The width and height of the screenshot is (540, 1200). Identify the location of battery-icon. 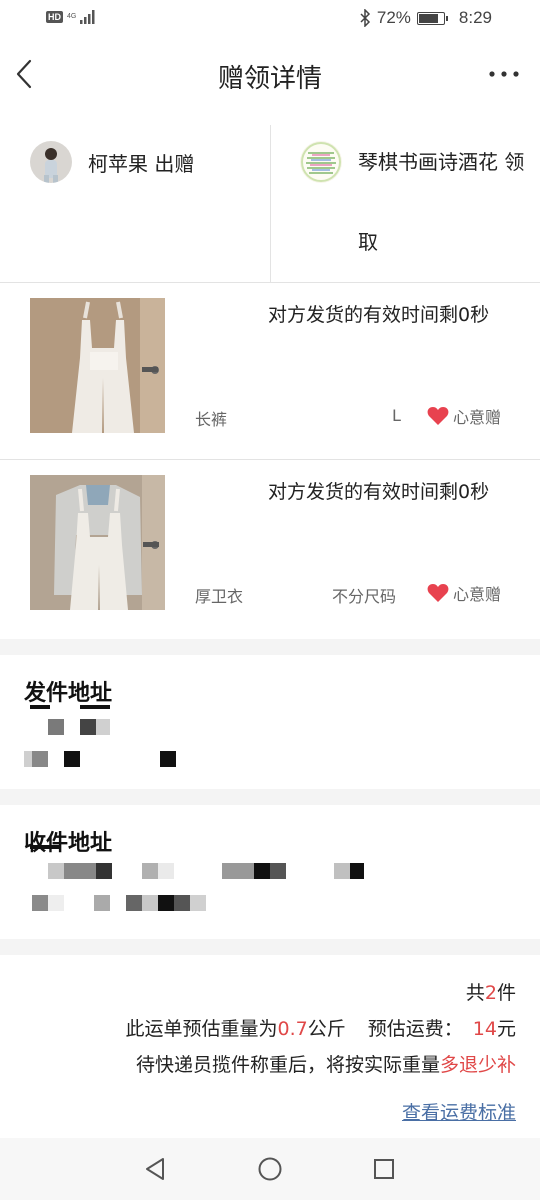
(432, 18).